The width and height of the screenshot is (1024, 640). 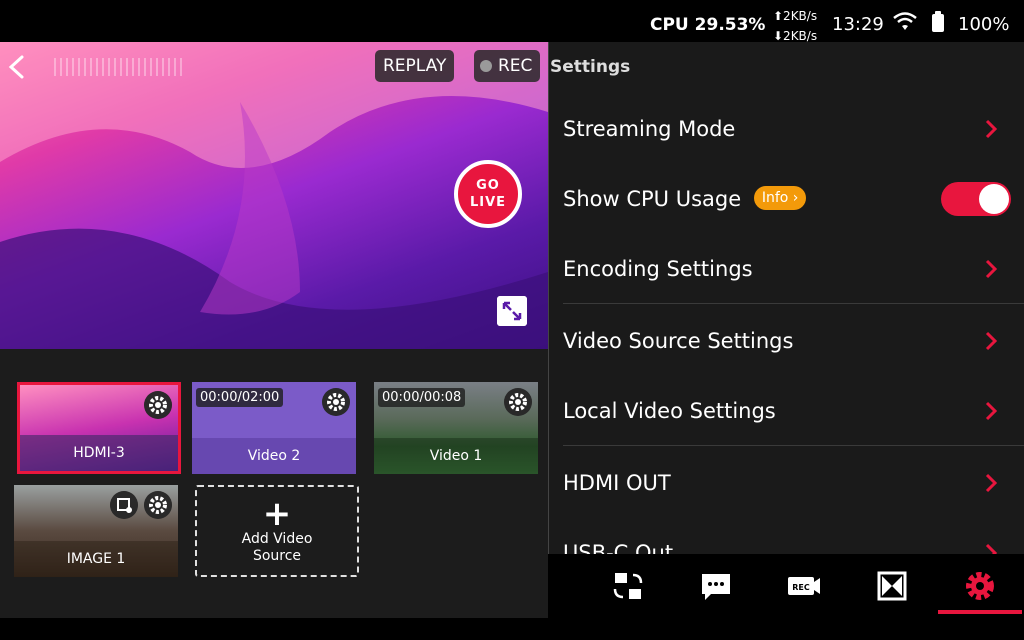 What do you see at coordinates (649, 129) in the screenshot?
I see `row-label: Streaming Mode` at bounding box center [649, 129].